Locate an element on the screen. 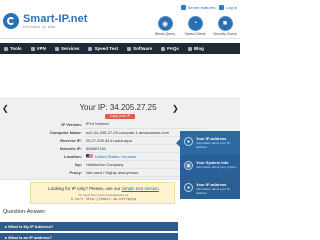 The image size is (320, 240). vpn-icon is located at coordinates (32, 48).